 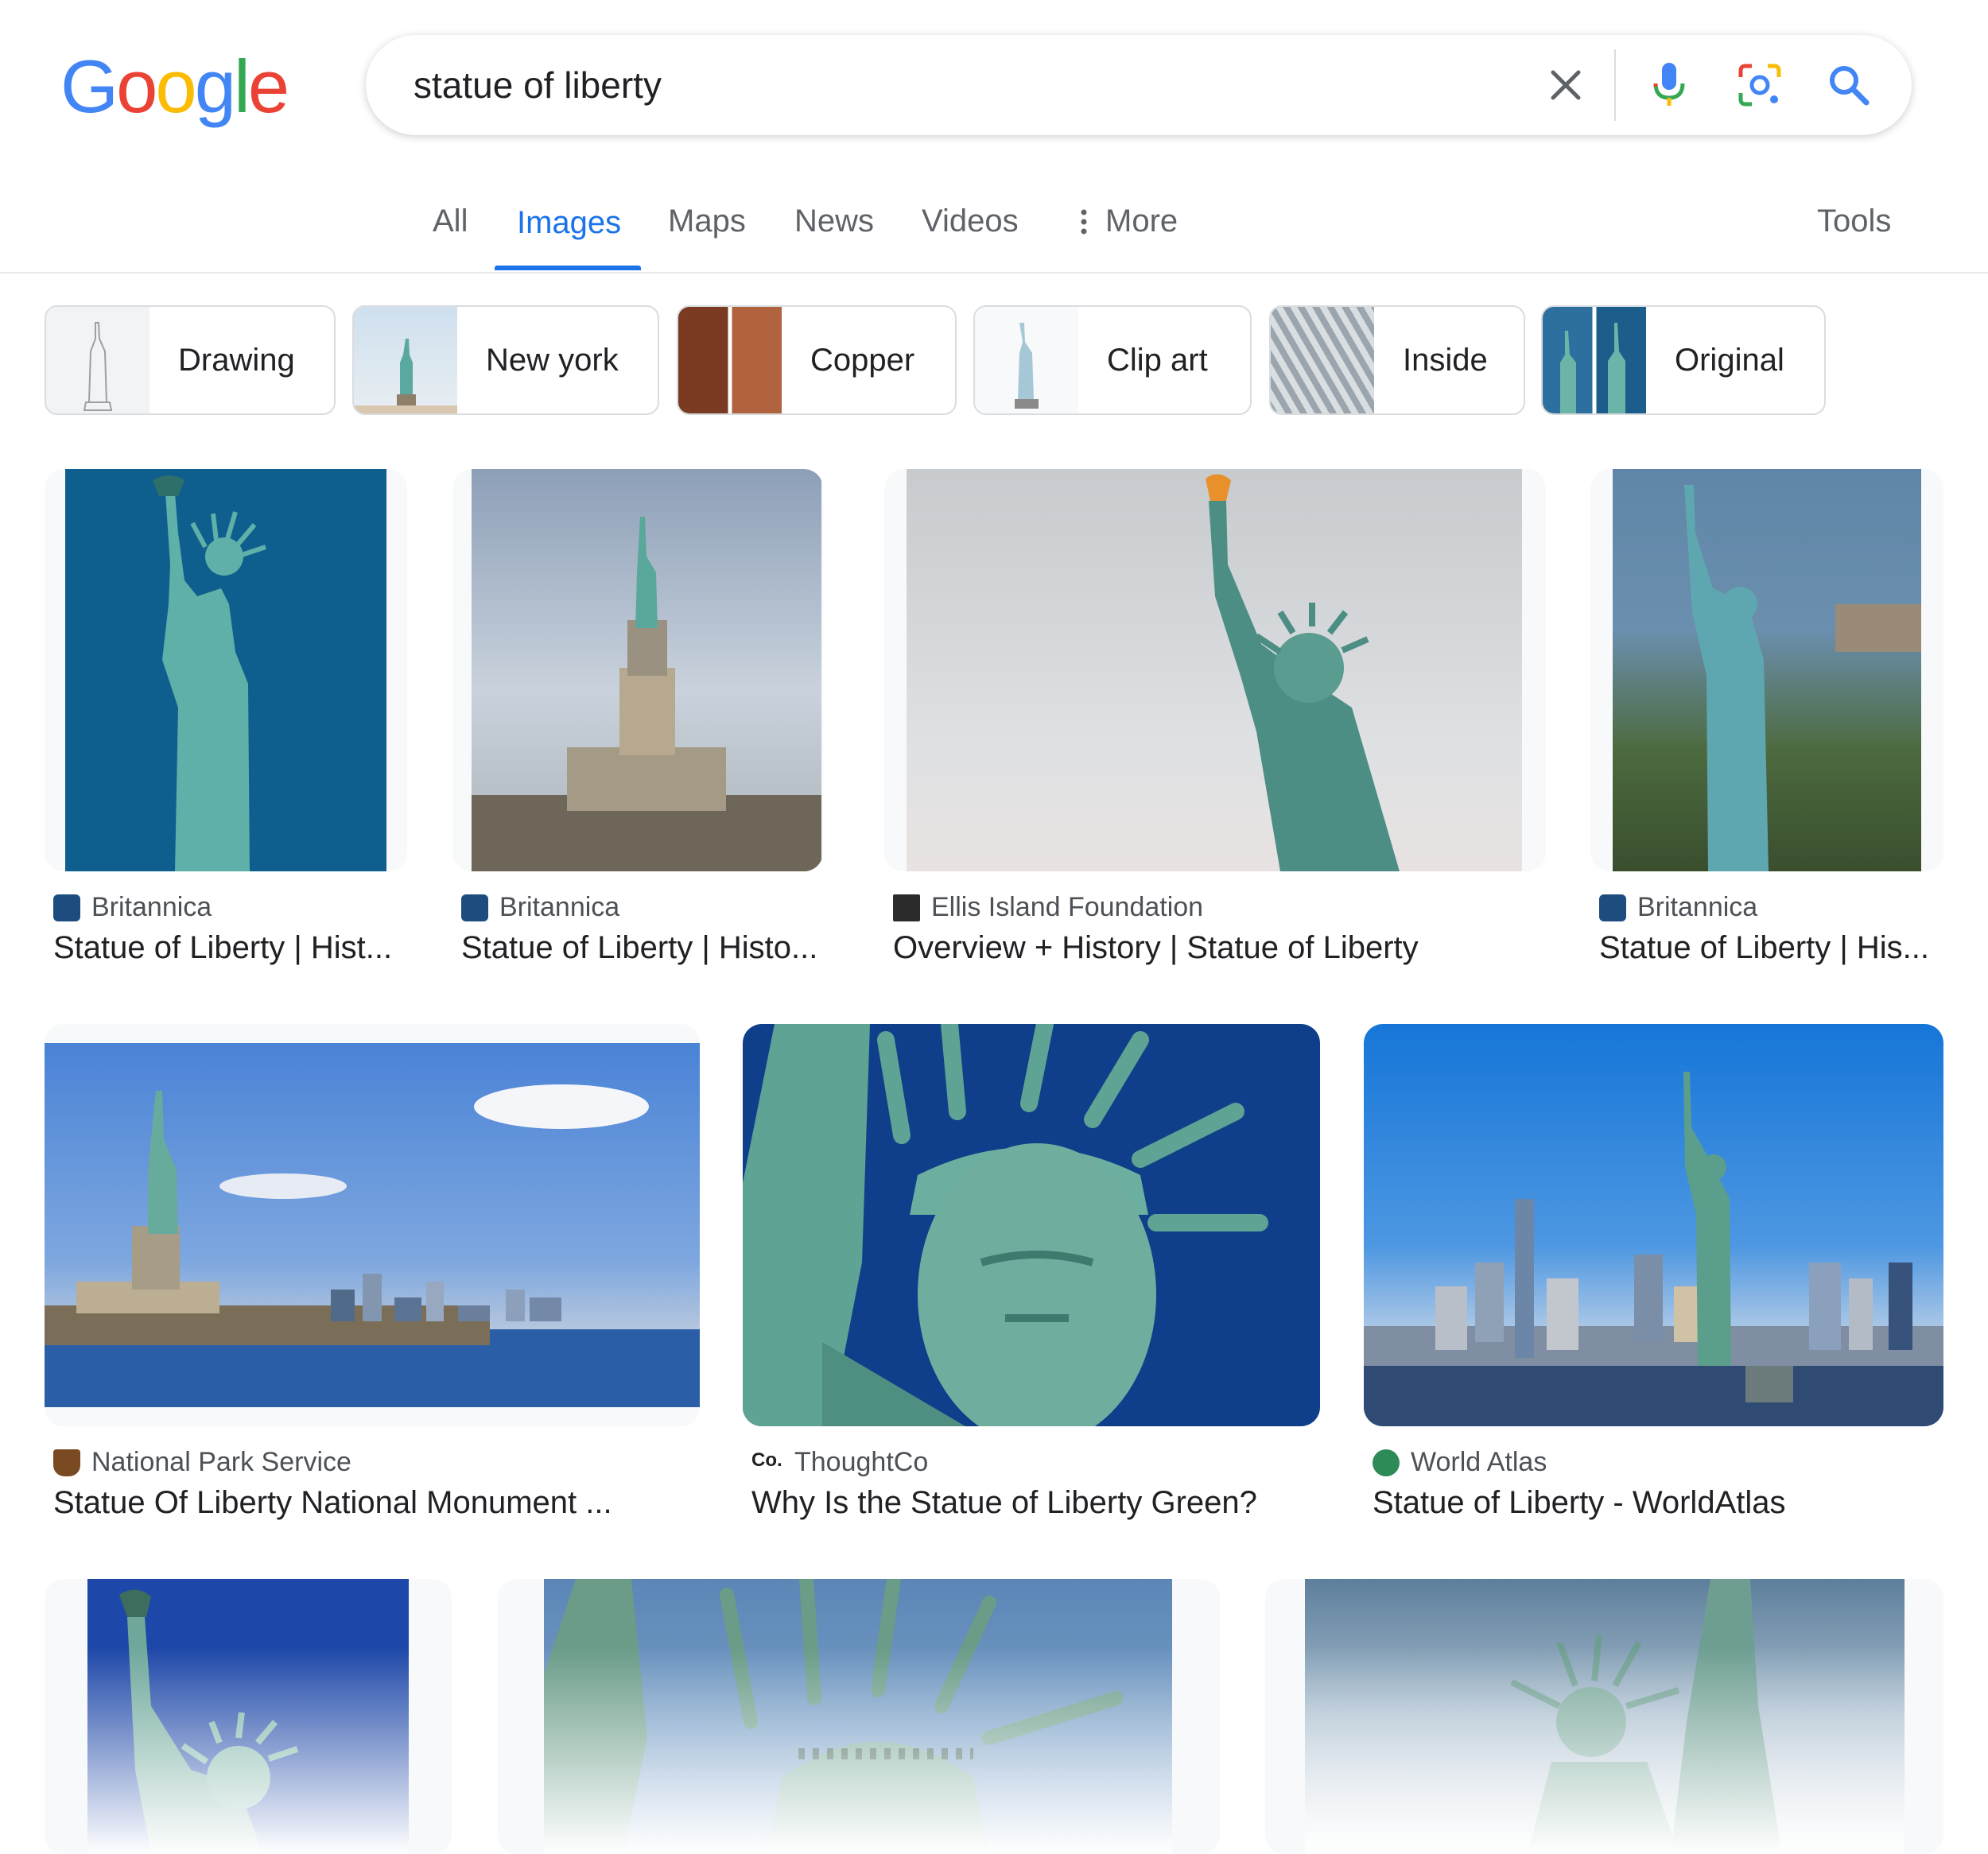 I want to click on chip-copper: Copper, so click(x=817, y=360).